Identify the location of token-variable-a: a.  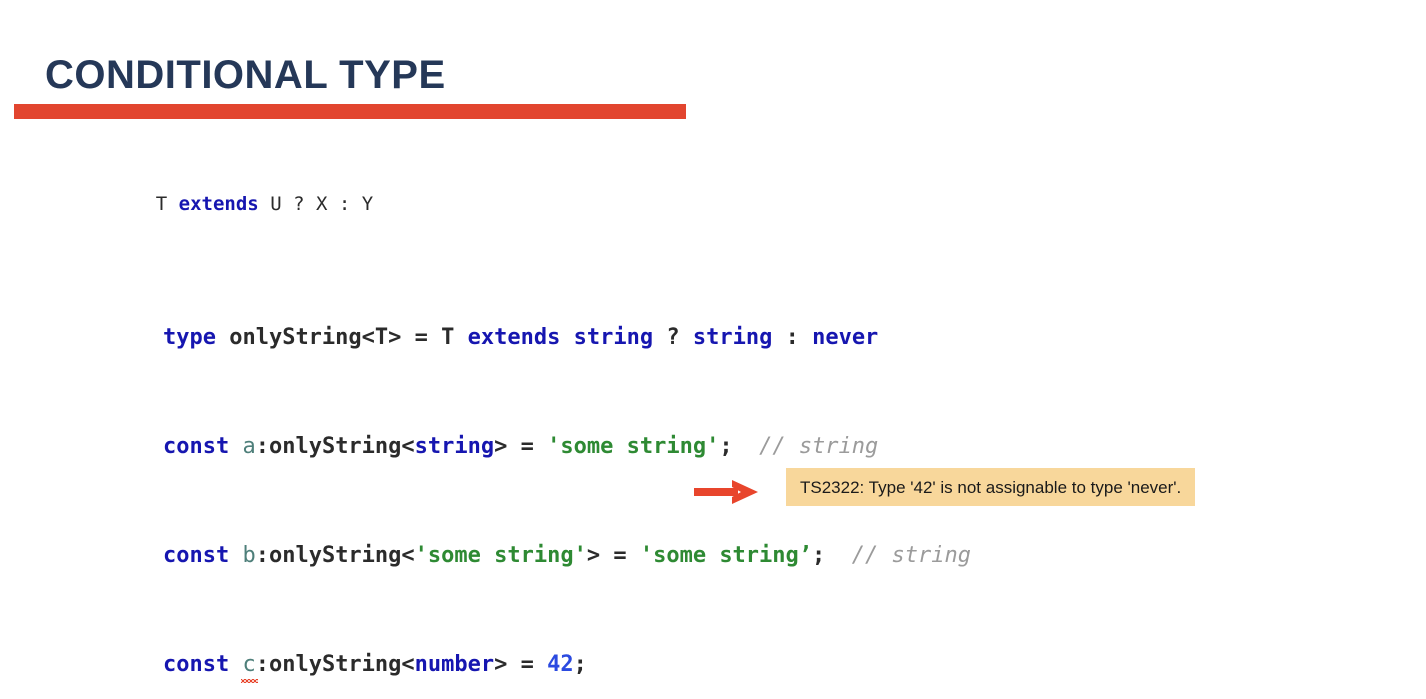
(249, 446).